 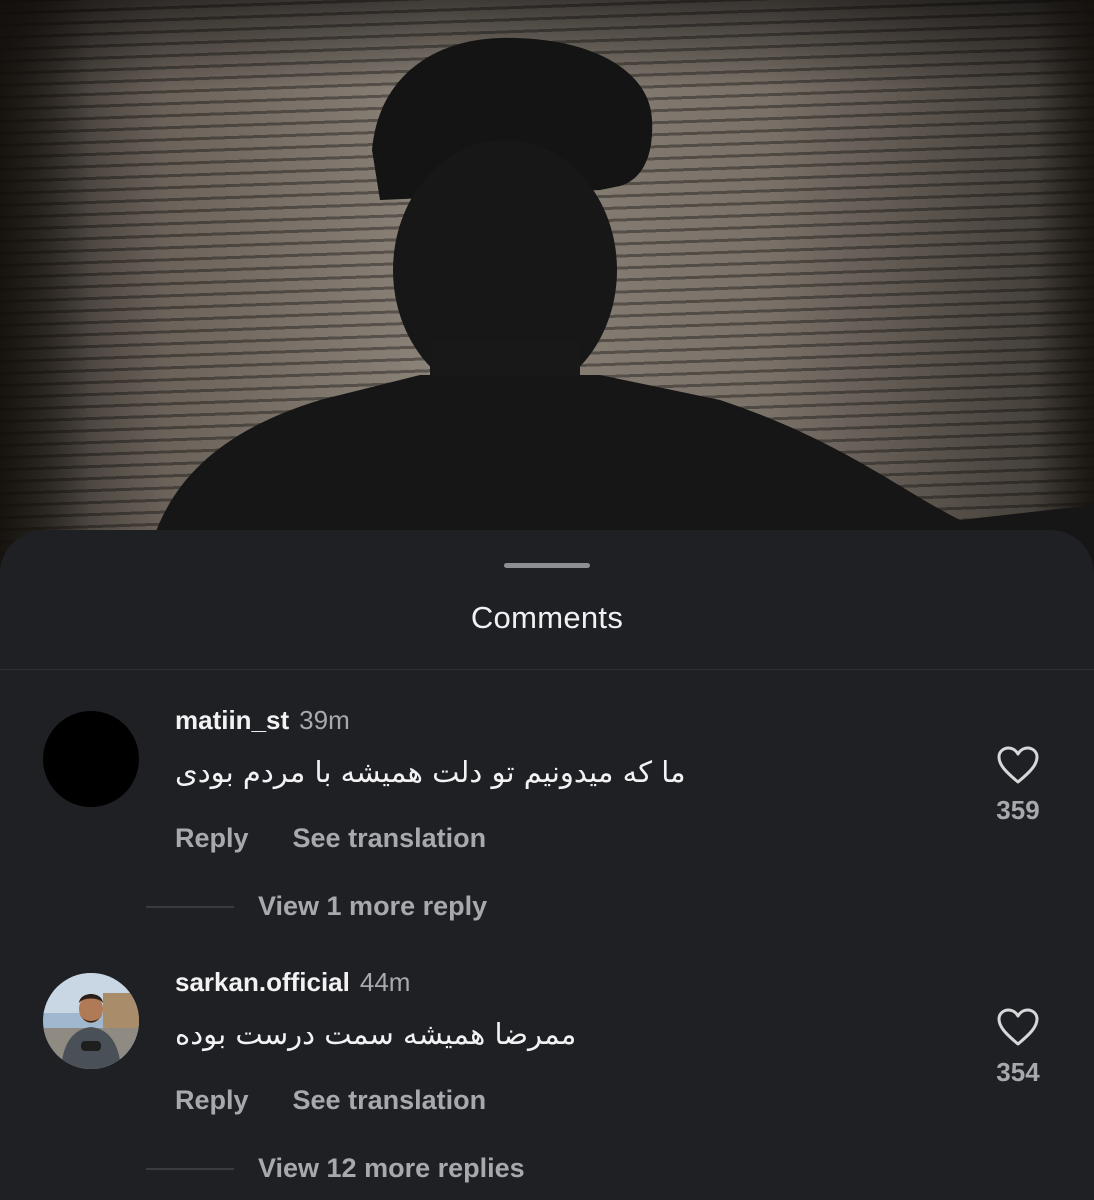 I want to click on user-photo-avatar, so click(x=91, y=1021).